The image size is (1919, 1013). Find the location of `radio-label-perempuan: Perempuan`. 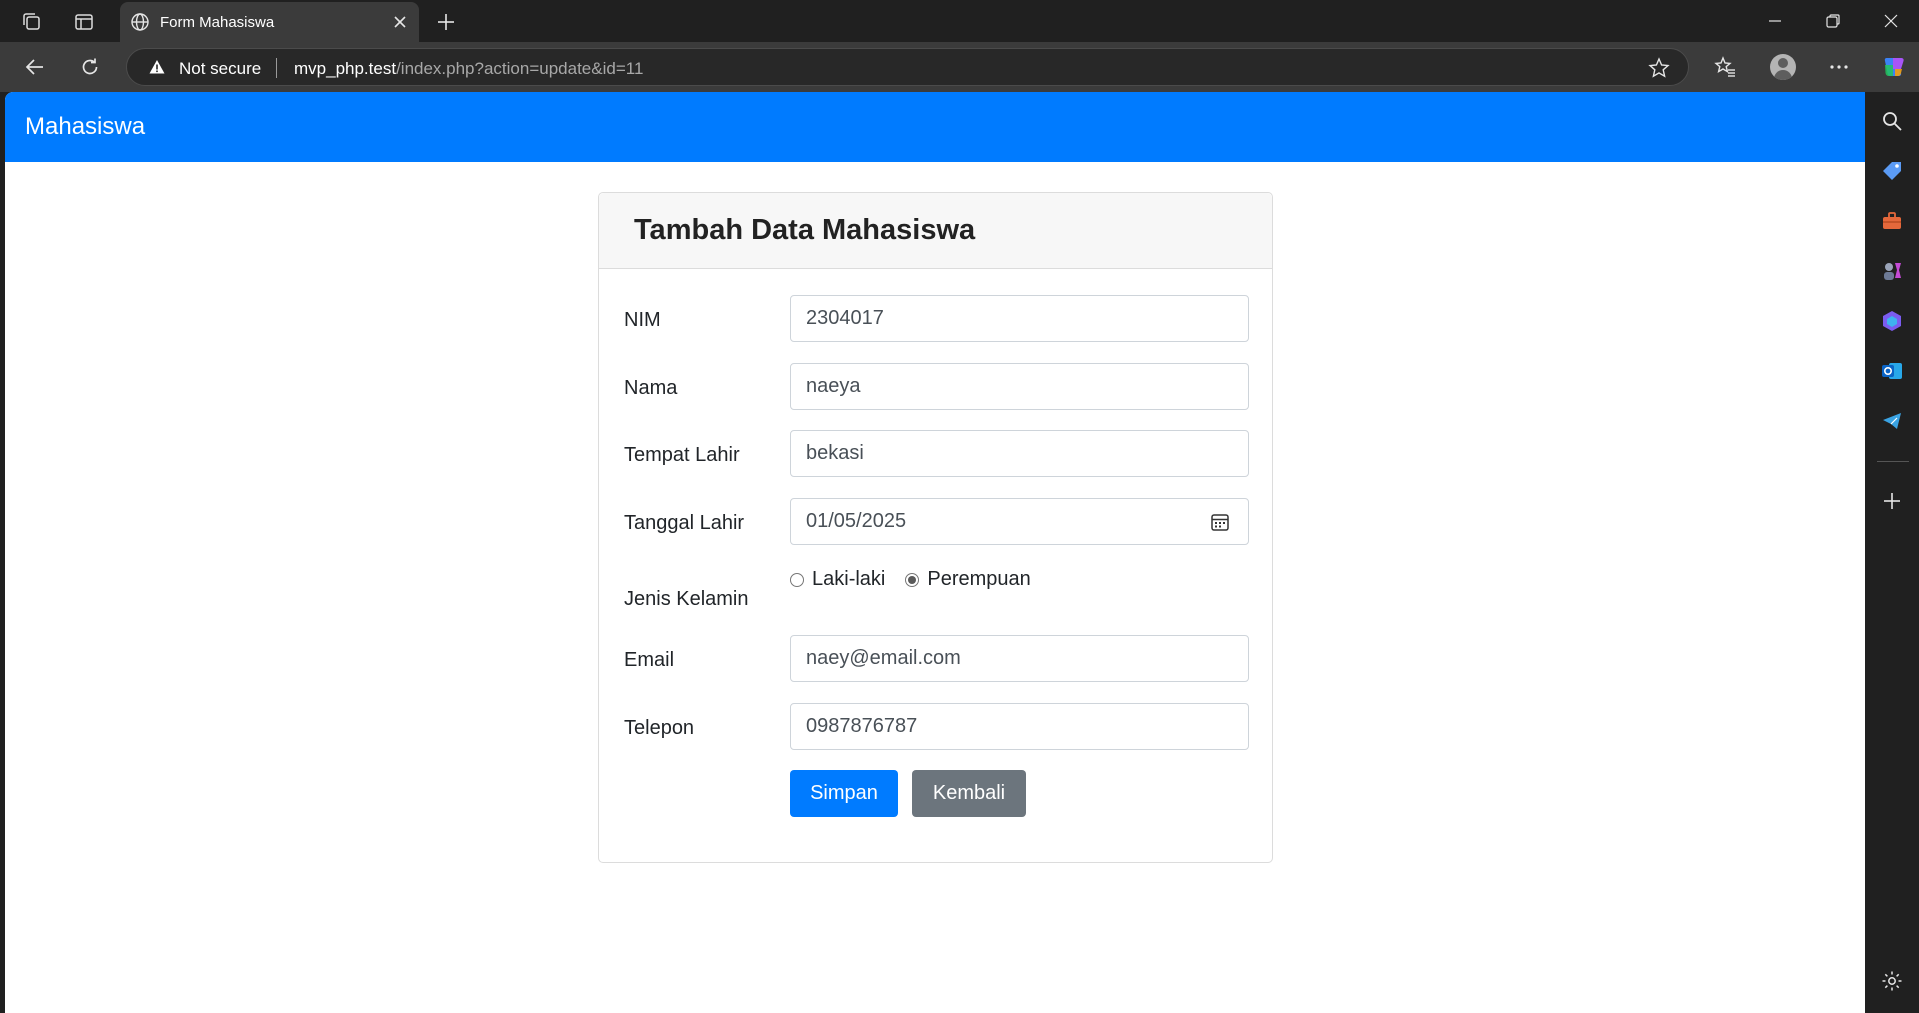

radio-label-perempuan: Perempuan is located at coordinates (978, 579).